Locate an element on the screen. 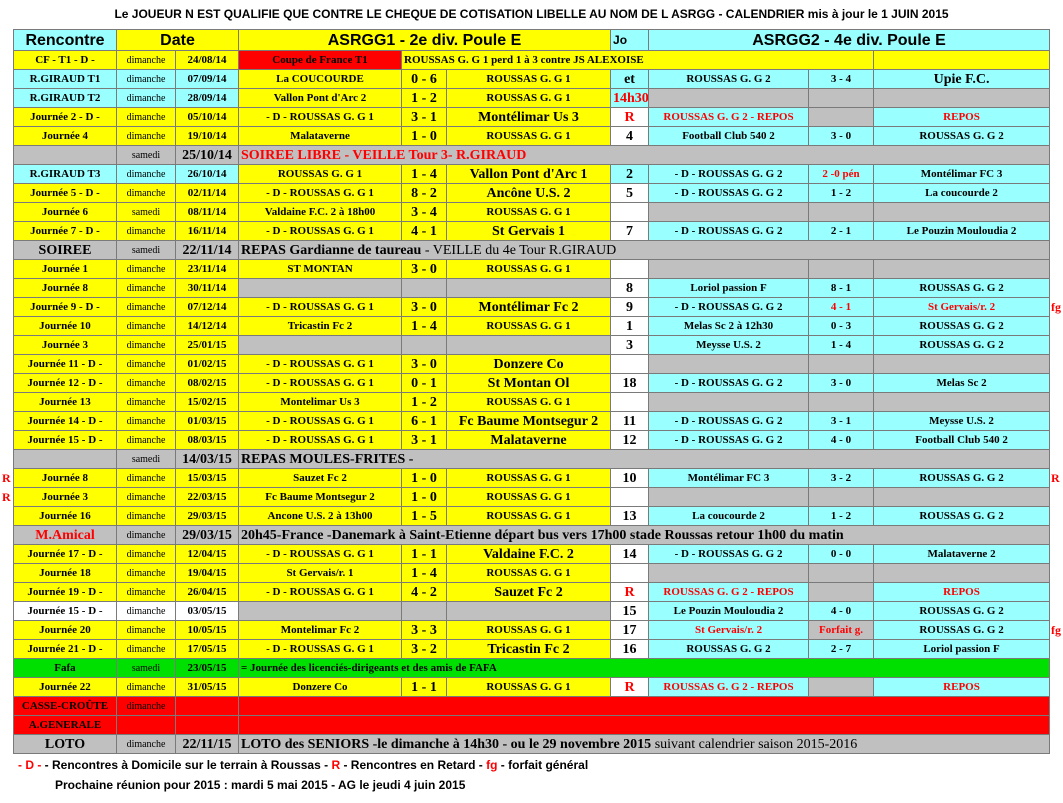  team2-score: 1 - 2 is located at coordinates (841, 516).